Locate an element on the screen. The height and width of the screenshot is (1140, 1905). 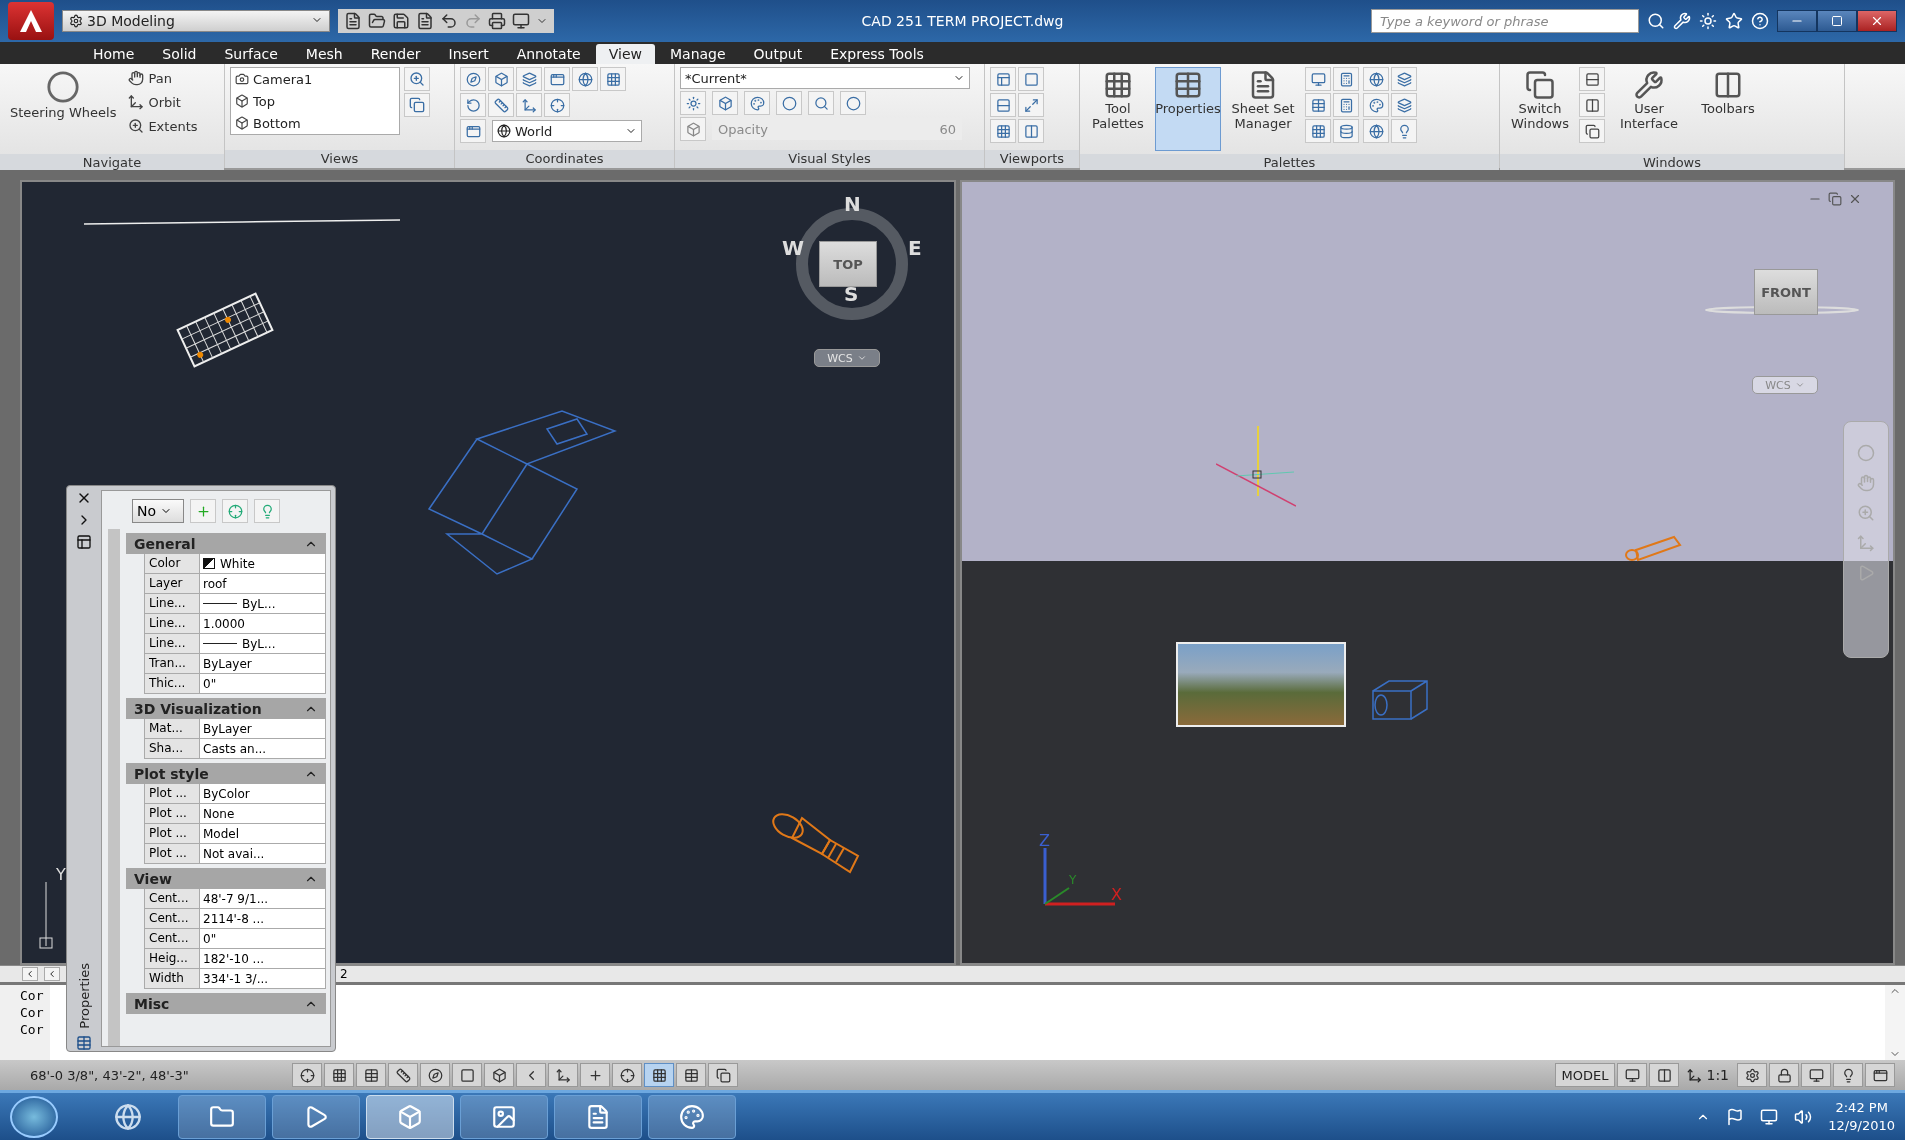
section-header: General is located at coordinates (226, 543).